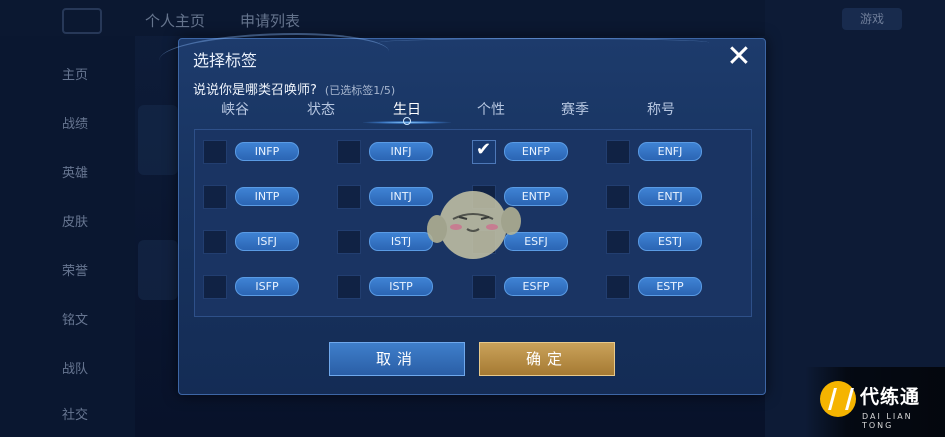  I want to click on background-side-item: 主页, so click(75, 75).